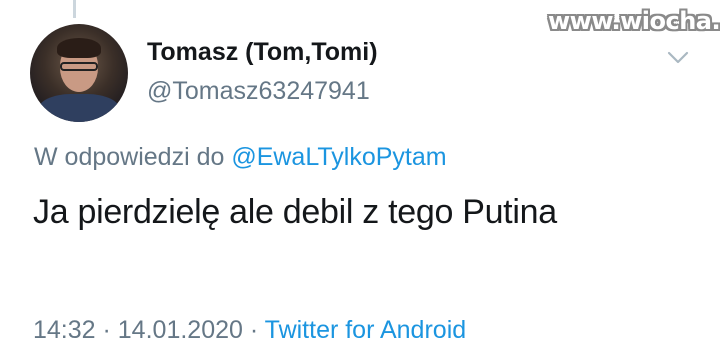 This screenshot has width=720, height=359. Describe the element at coordinates (133, 157) in the screenshot. I see `reply-prefix: W odpowiedzi do` at that location.